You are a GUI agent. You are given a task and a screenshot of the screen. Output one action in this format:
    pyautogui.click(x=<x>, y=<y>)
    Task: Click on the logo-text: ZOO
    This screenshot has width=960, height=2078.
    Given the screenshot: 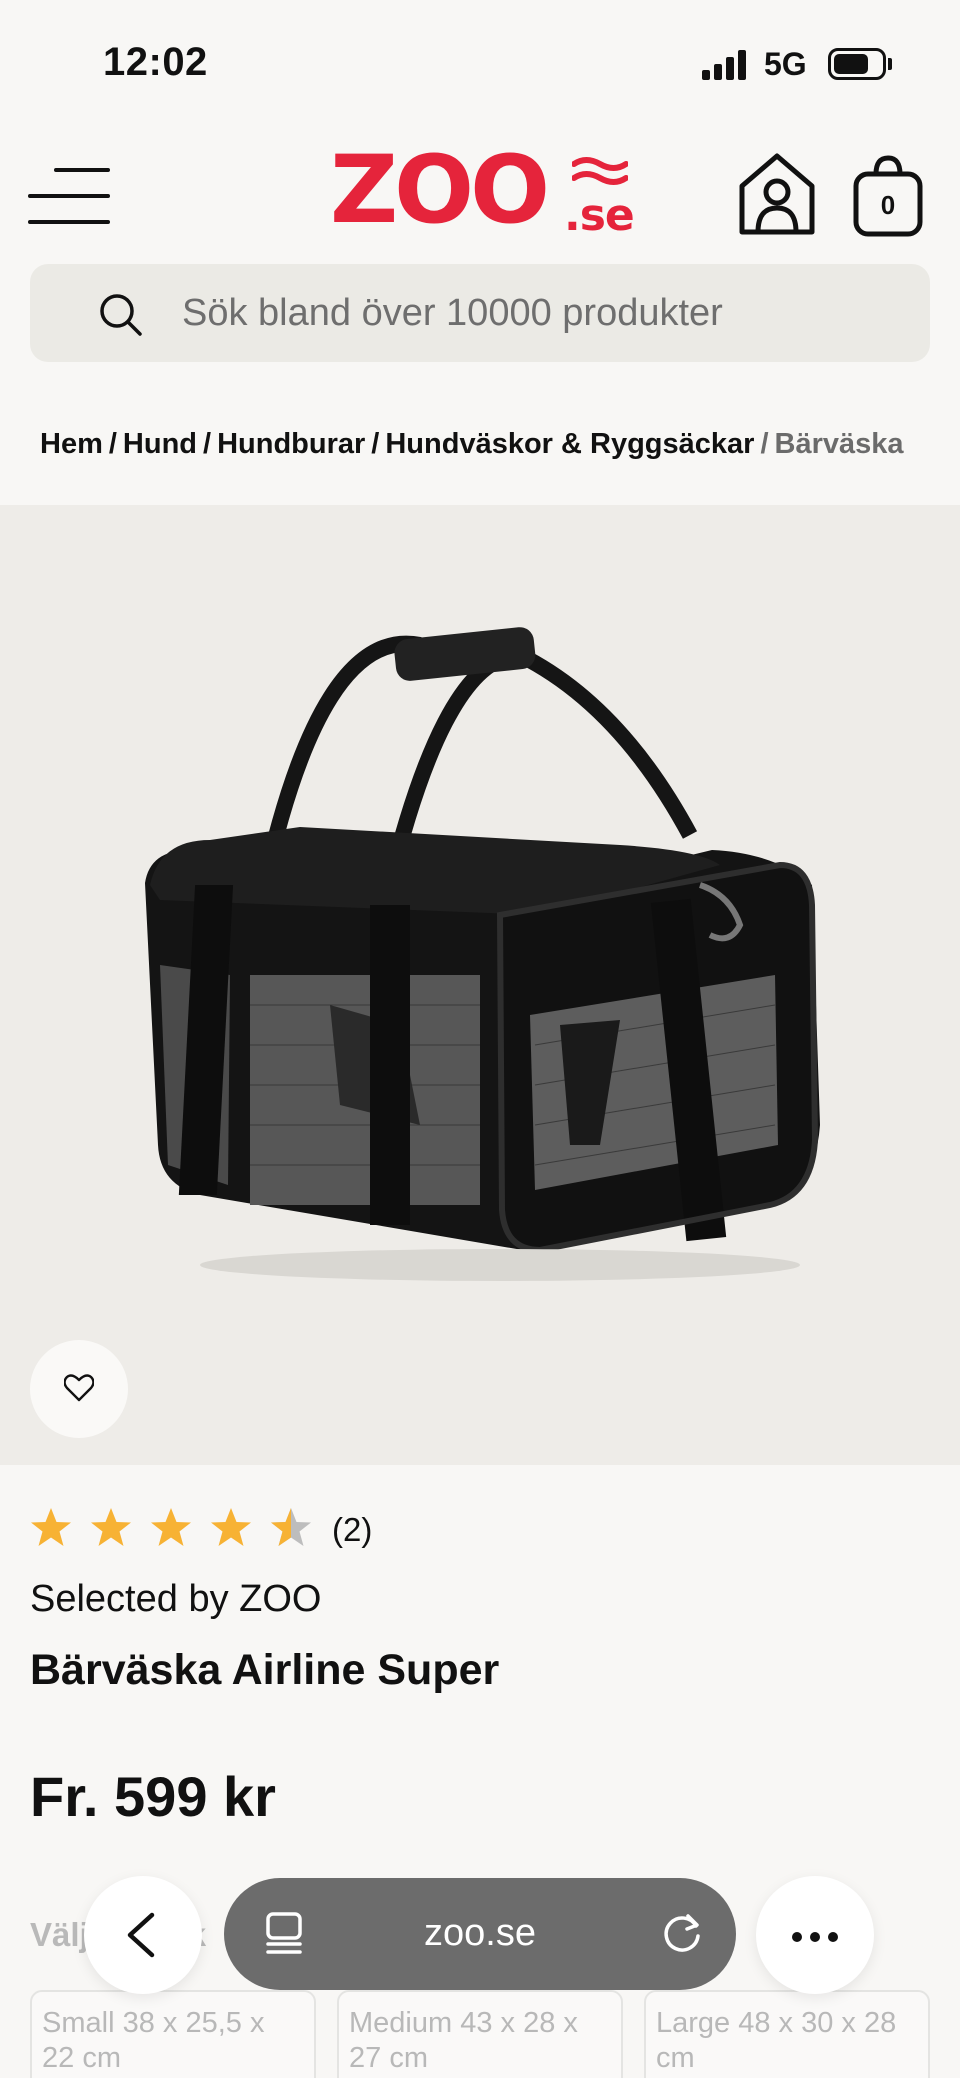 What is the action you would take?
    pyautogui.click(x=440, y=190)
    